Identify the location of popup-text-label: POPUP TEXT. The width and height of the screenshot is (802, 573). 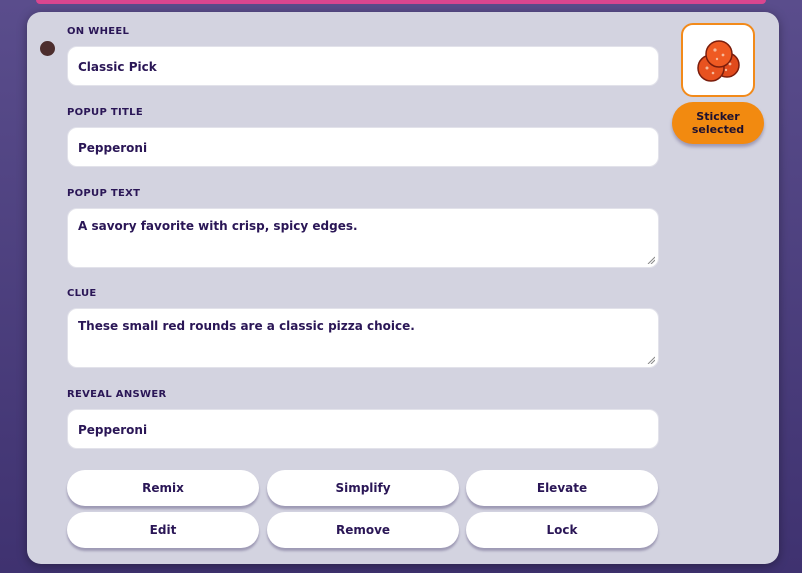
(104, 193).